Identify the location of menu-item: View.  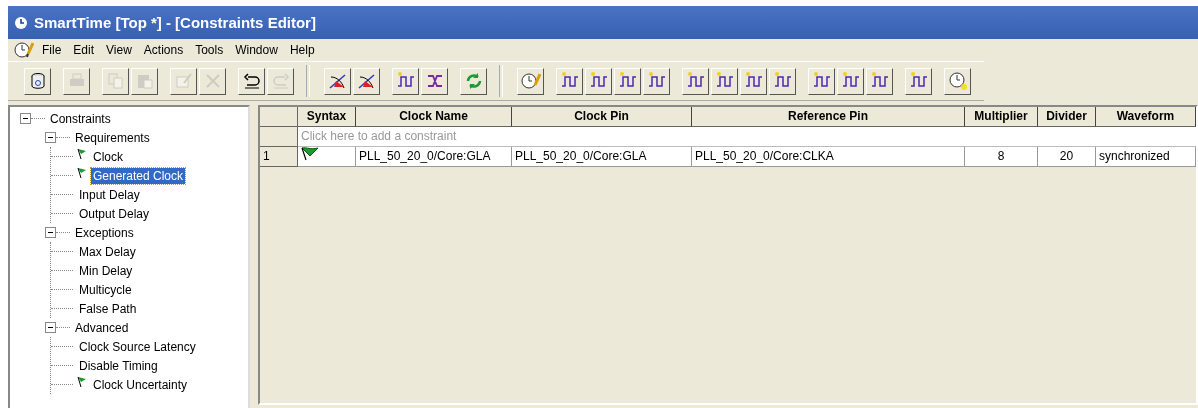
(121, 50).